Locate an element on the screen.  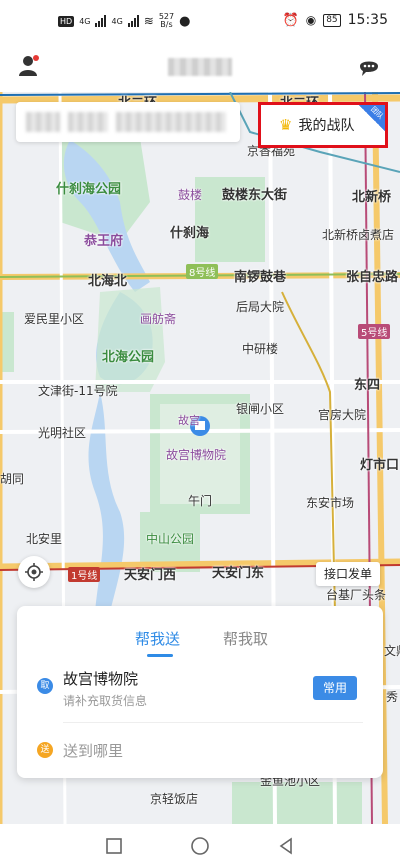
service-tabs: 帮我送 帮我取 is located at coordinates (200, 631).